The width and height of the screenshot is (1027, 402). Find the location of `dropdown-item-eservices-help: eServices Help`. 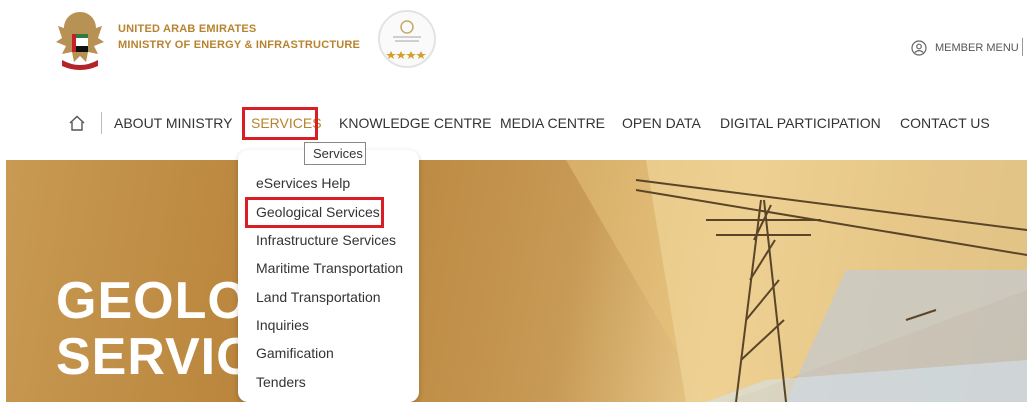

dropdown-item-eservices-help: eServices Help is located at coordinates (303, 183).